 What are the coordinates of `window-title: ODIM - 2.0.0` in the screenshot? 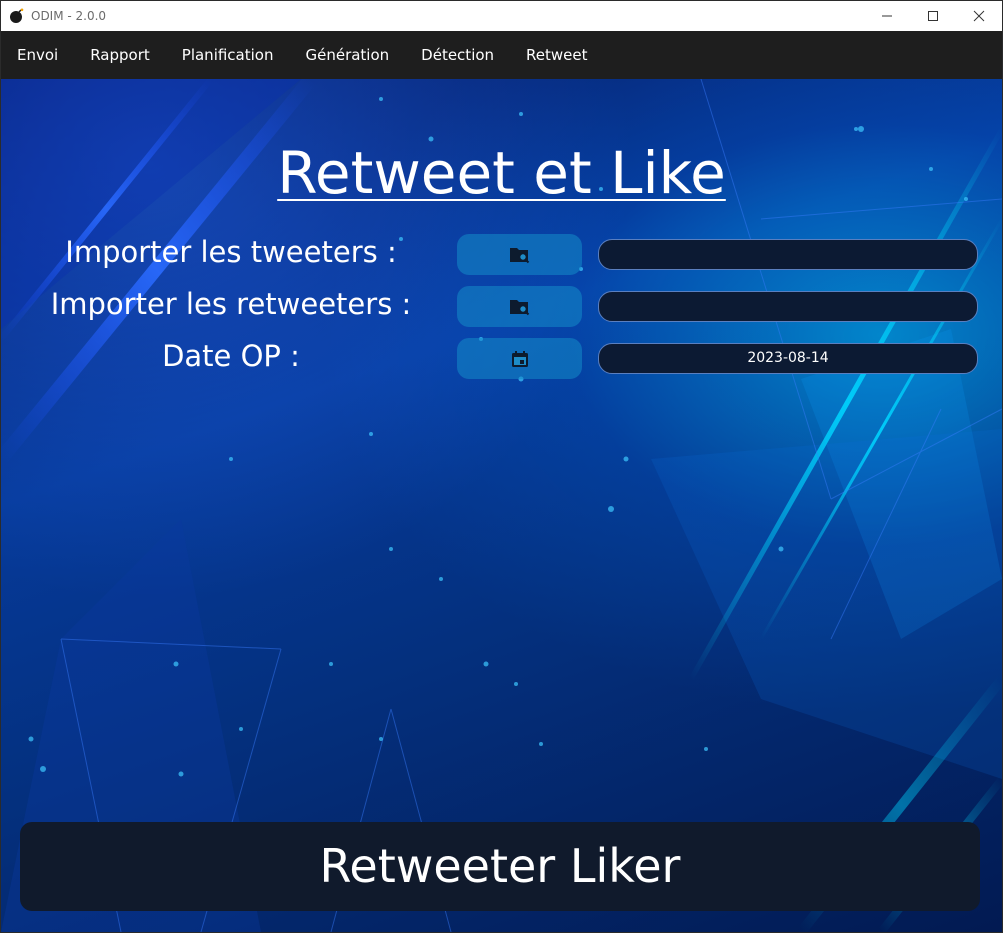 It's located at (69, 16).